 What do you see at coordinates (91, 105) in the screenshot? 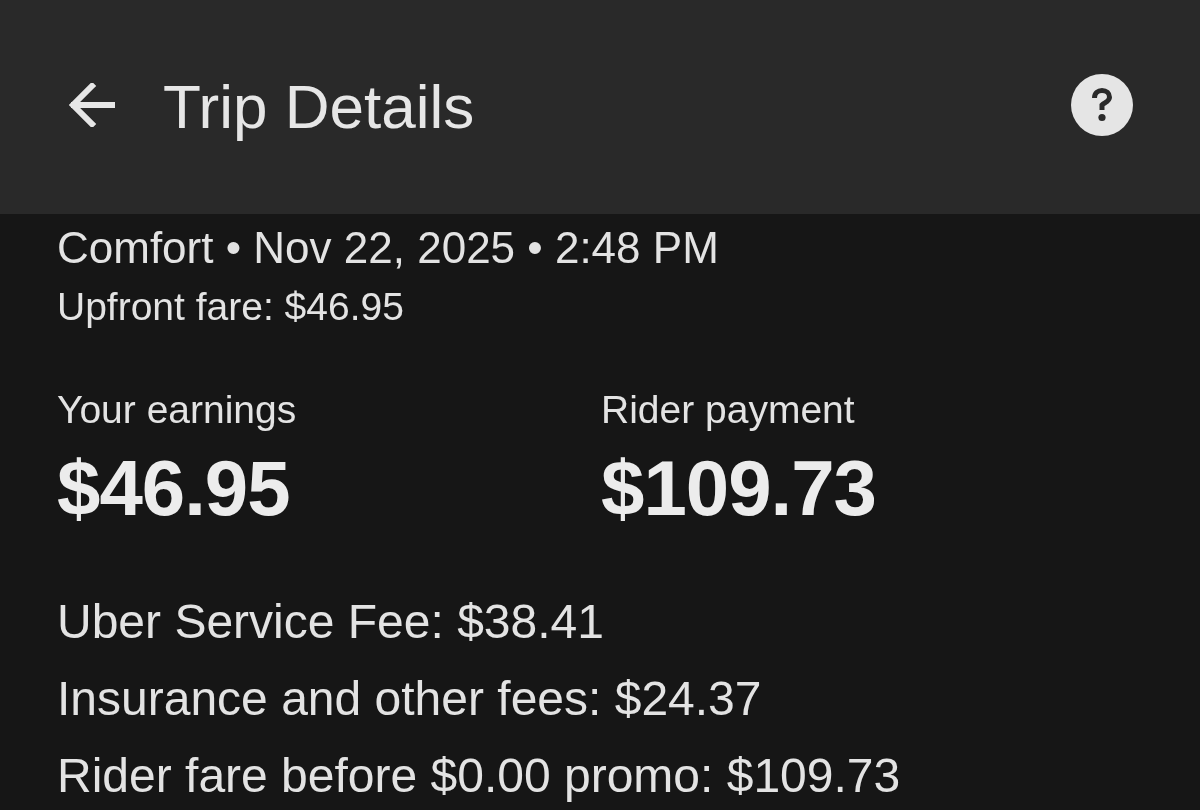
I see `back-arrow-icon` at bounding box center [91, 105].